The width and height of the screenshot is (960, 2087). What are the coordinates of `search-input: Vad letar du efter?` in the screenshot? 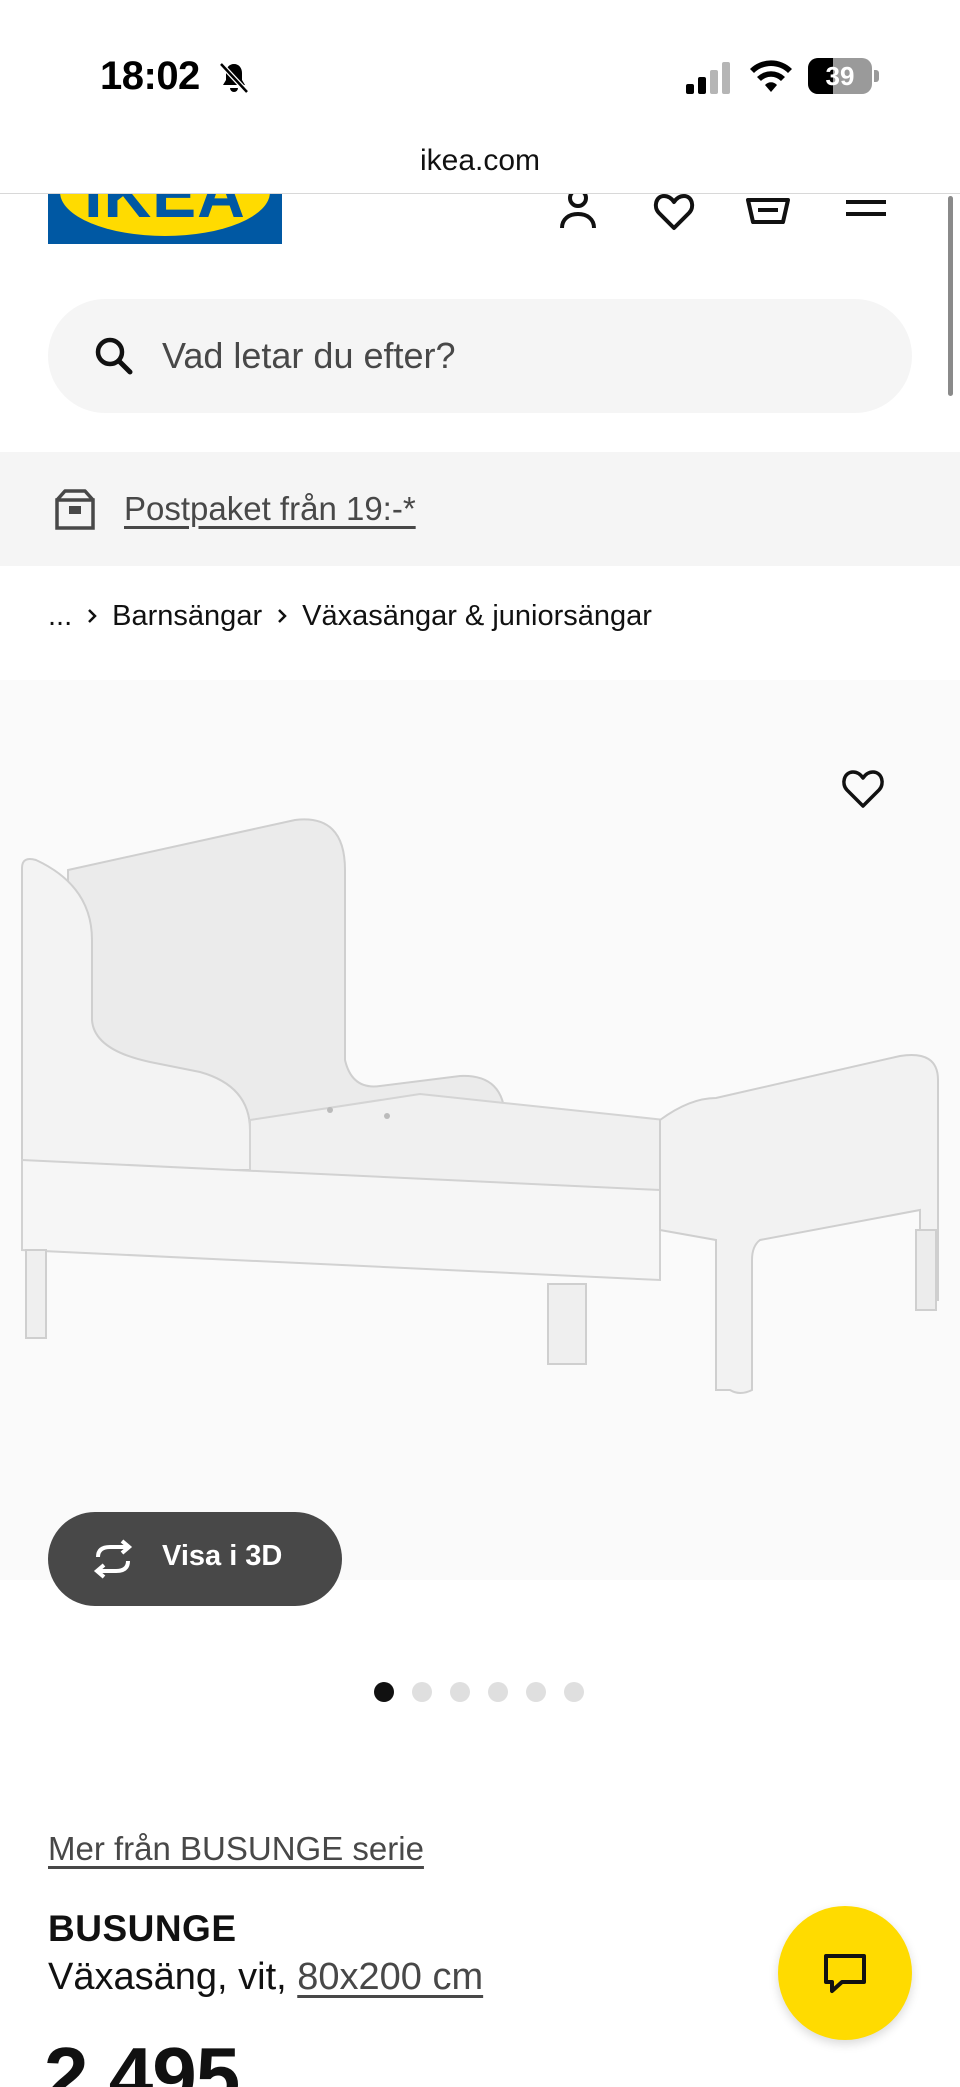 It's located at (480, 356).